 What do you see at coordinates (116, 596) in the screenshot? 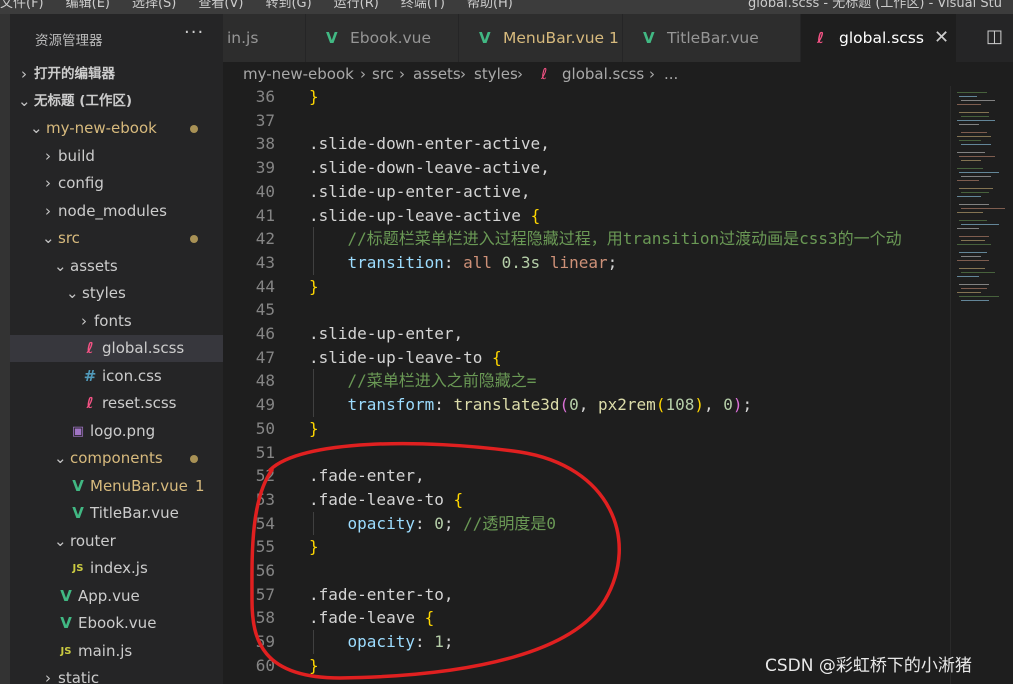
I see `file-row: V App.vue` at bounding box center [116, 596].